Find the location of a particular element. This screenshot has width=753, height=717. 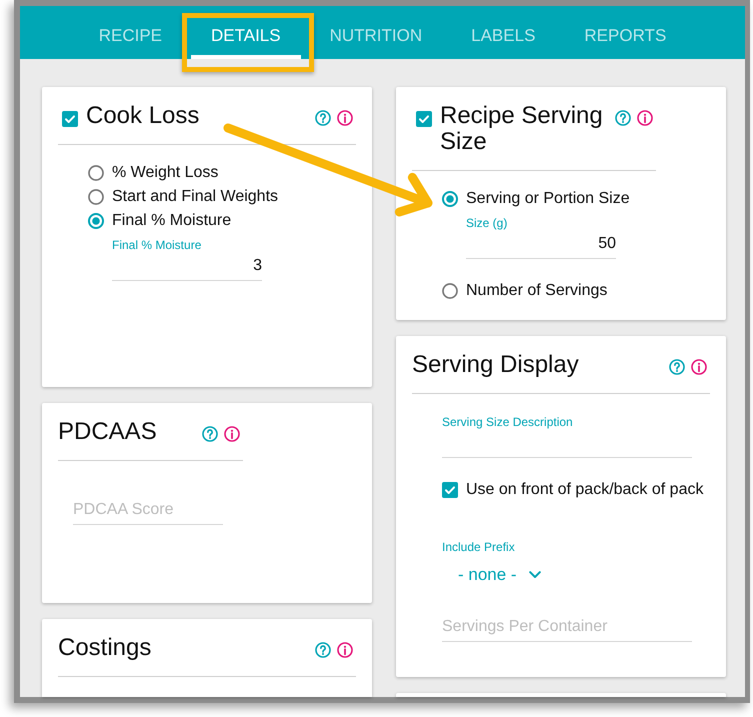

card-title: Cook Loss is located at coordinates (143, 116).